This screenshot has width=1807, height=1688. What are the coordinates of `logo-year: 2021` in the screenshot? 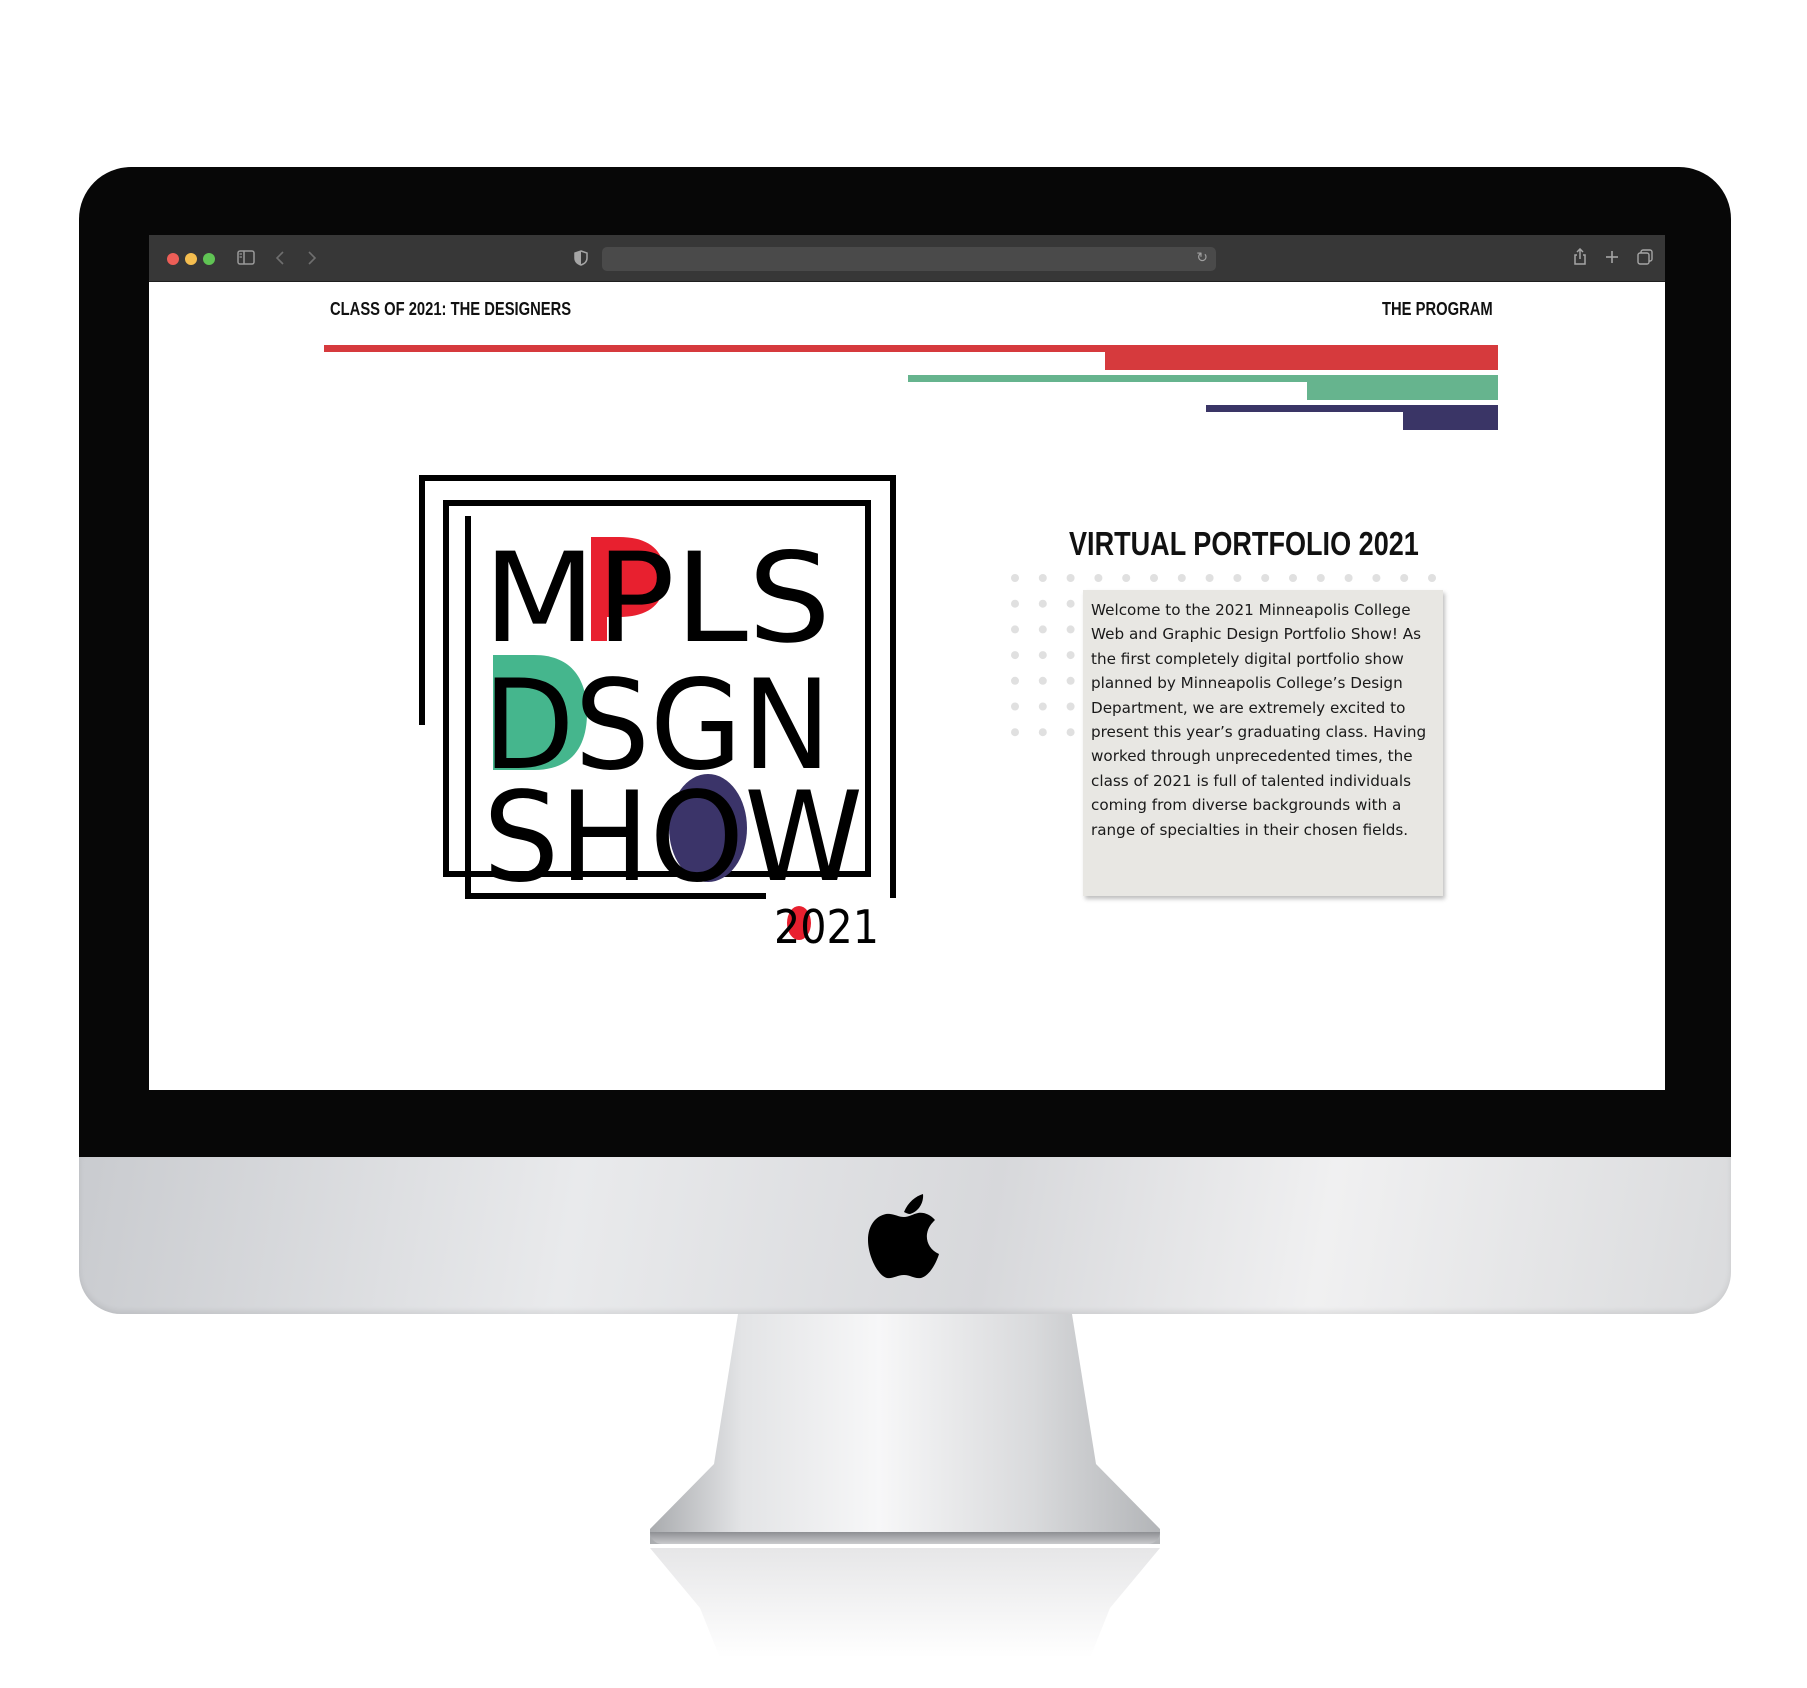 It's located at (826, 925).